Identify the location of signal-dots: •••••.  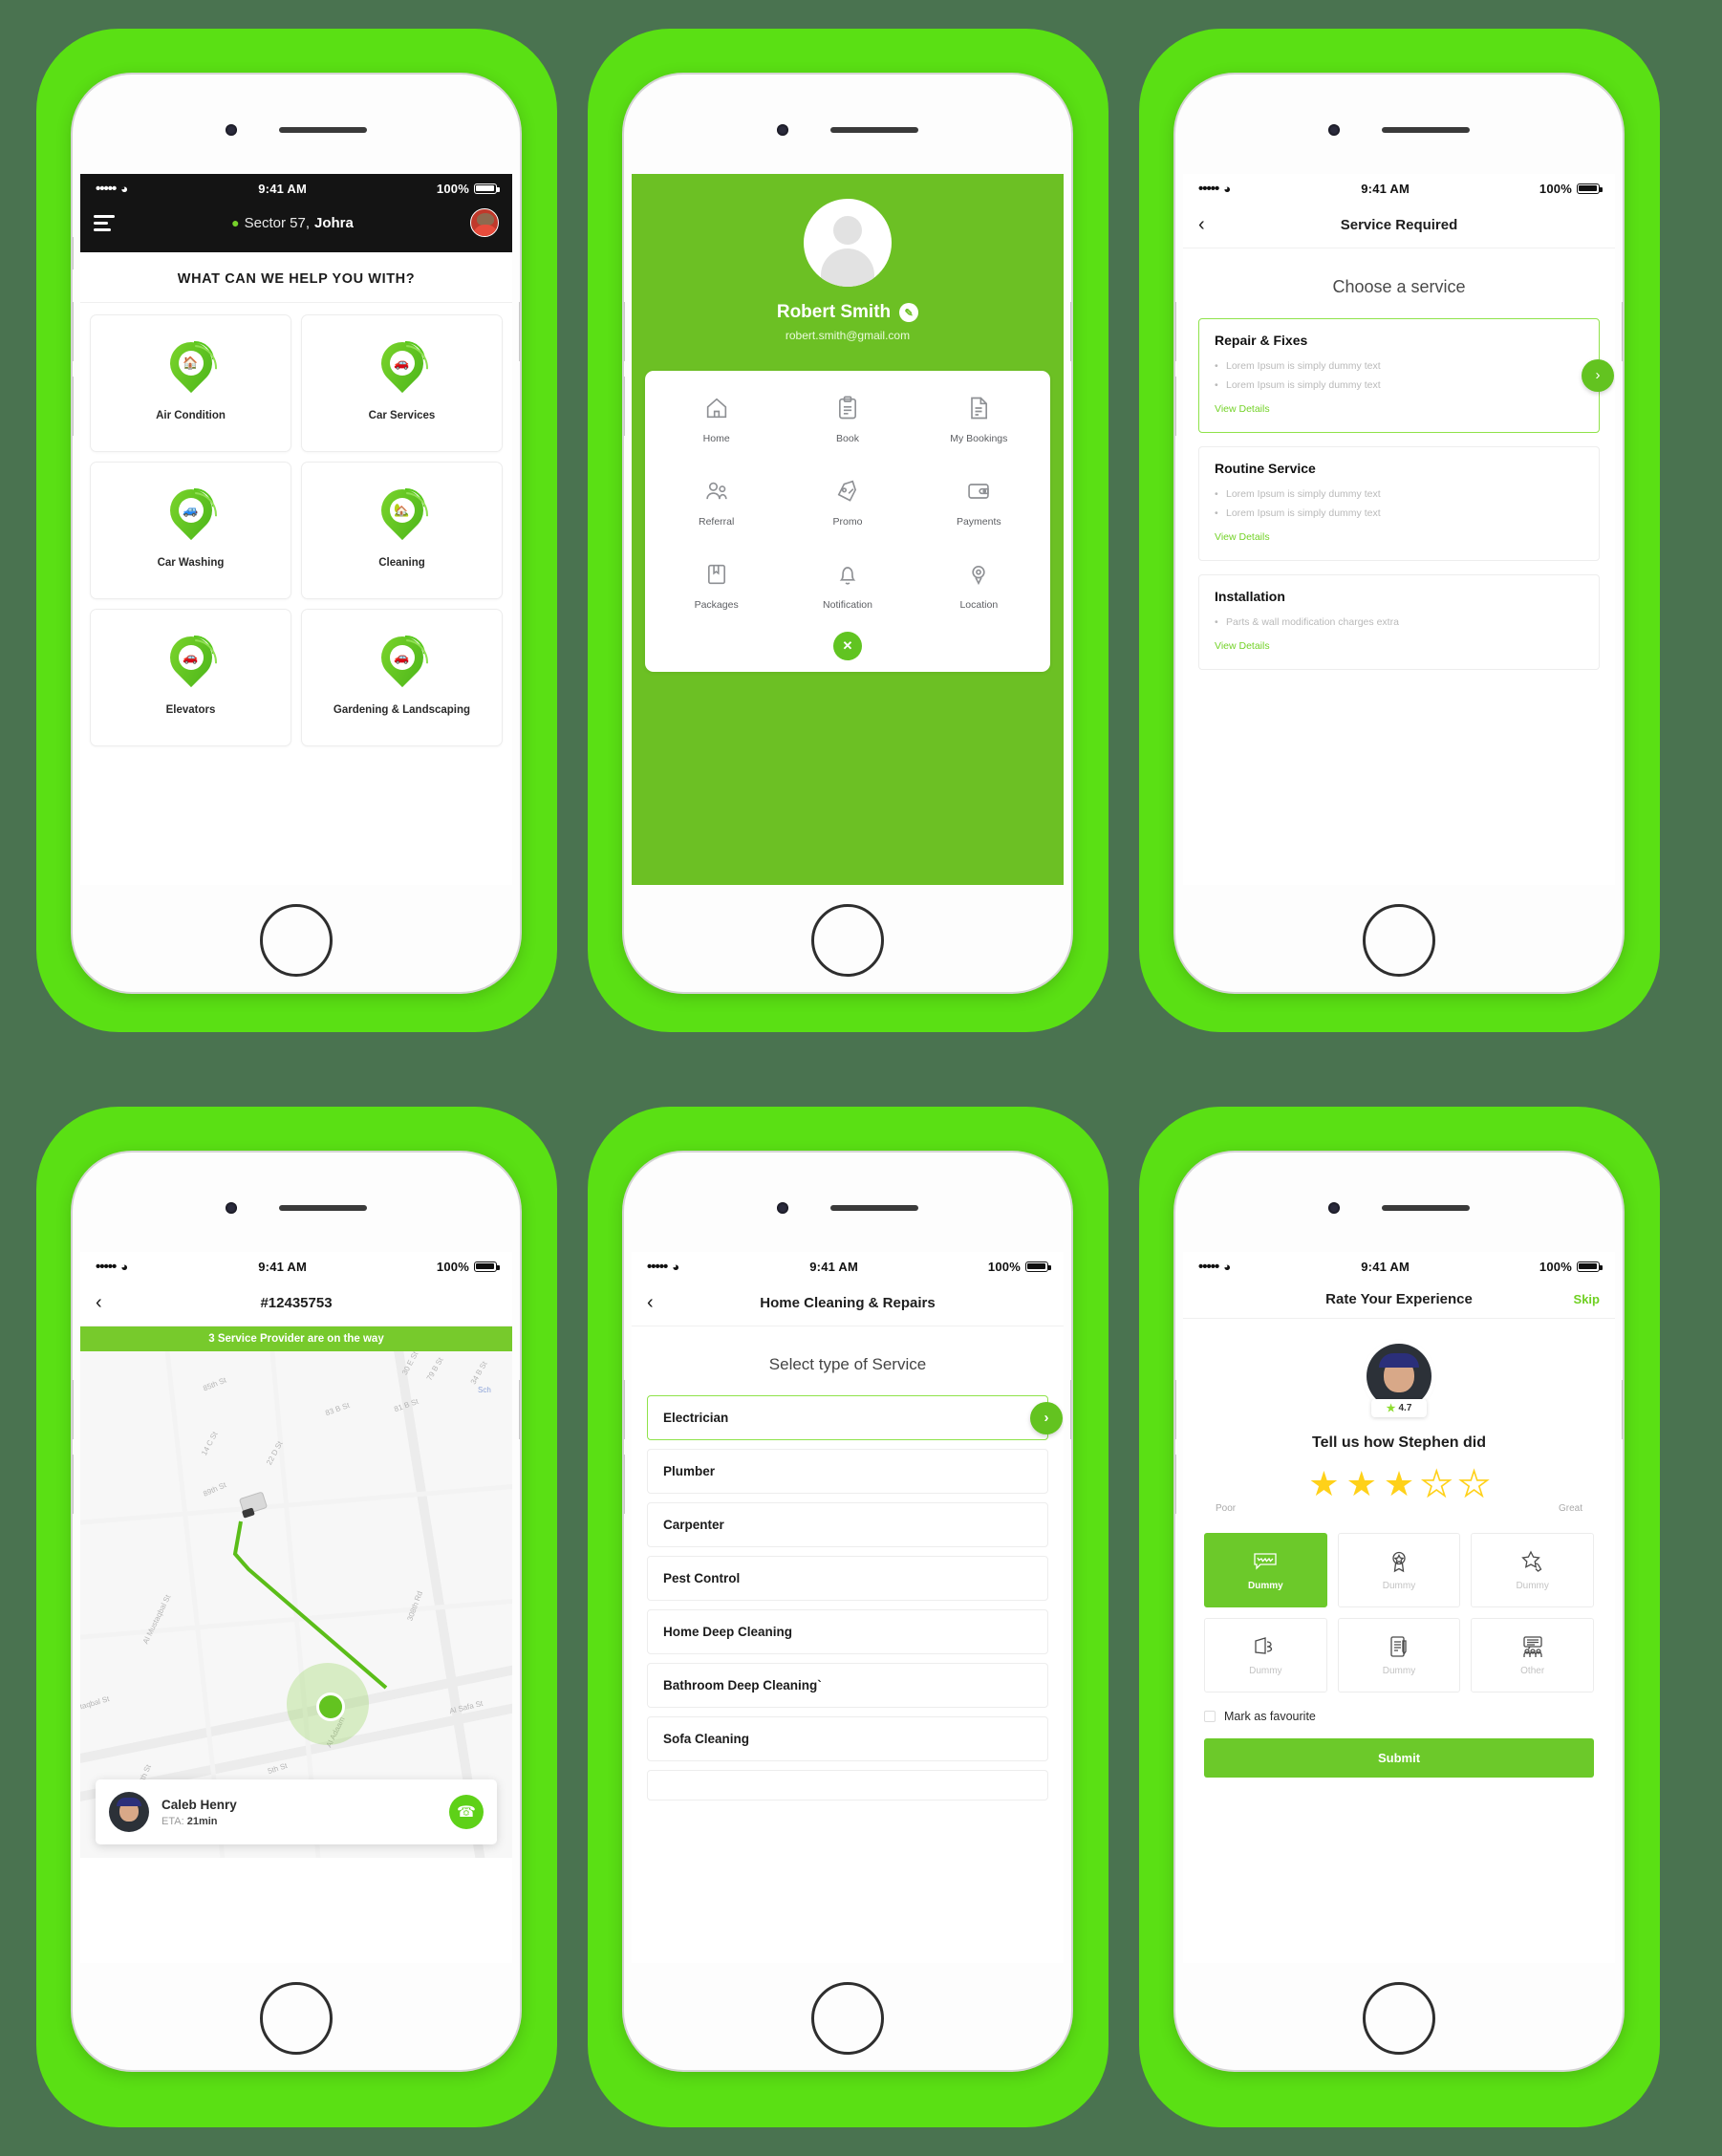
(107, 188).